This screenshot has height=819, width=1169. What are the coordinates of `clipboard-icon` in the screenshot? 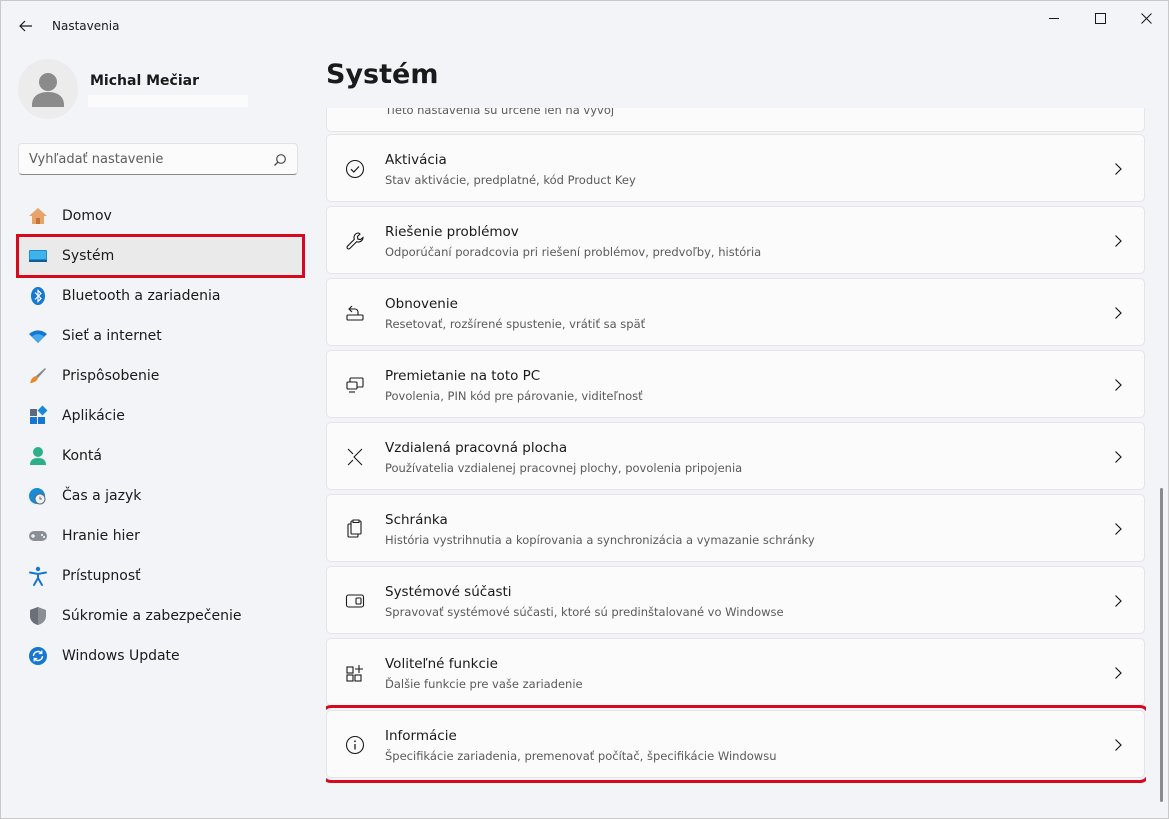 It's located at (355, 529).